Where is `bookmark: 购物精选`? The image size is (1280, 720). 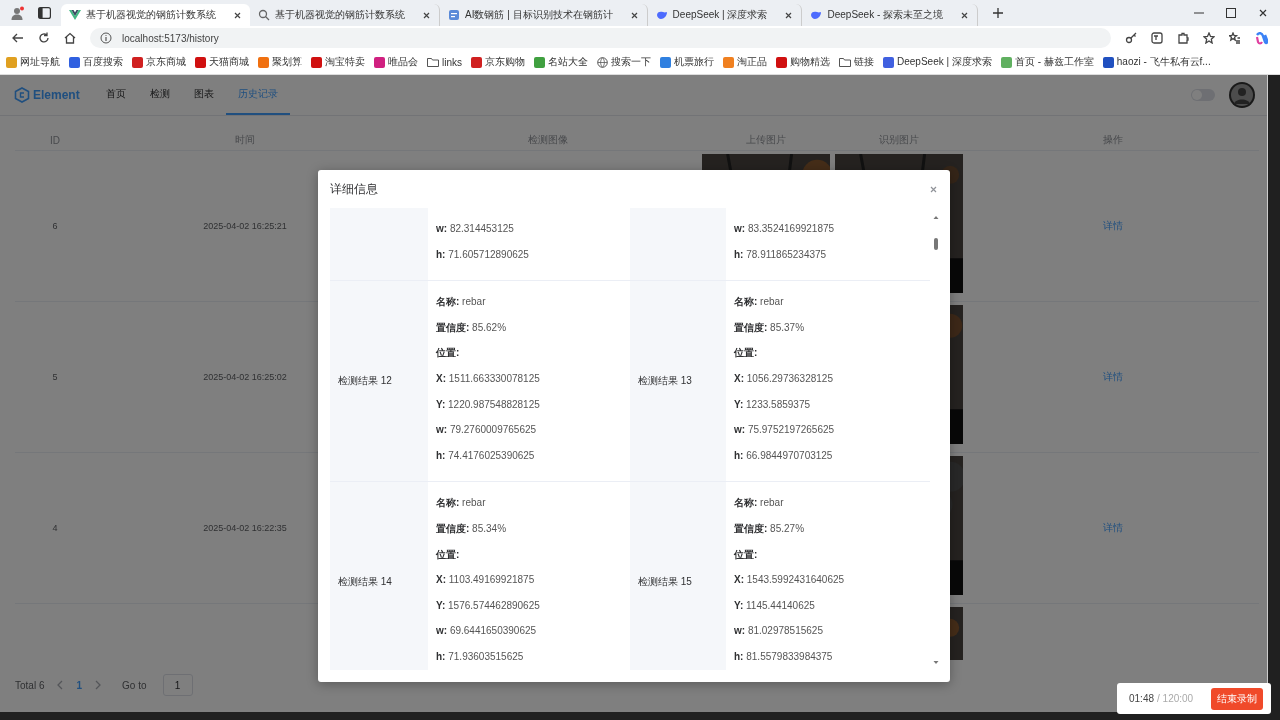 bookmark: 购物精选 is located at coordinates (803, 62).